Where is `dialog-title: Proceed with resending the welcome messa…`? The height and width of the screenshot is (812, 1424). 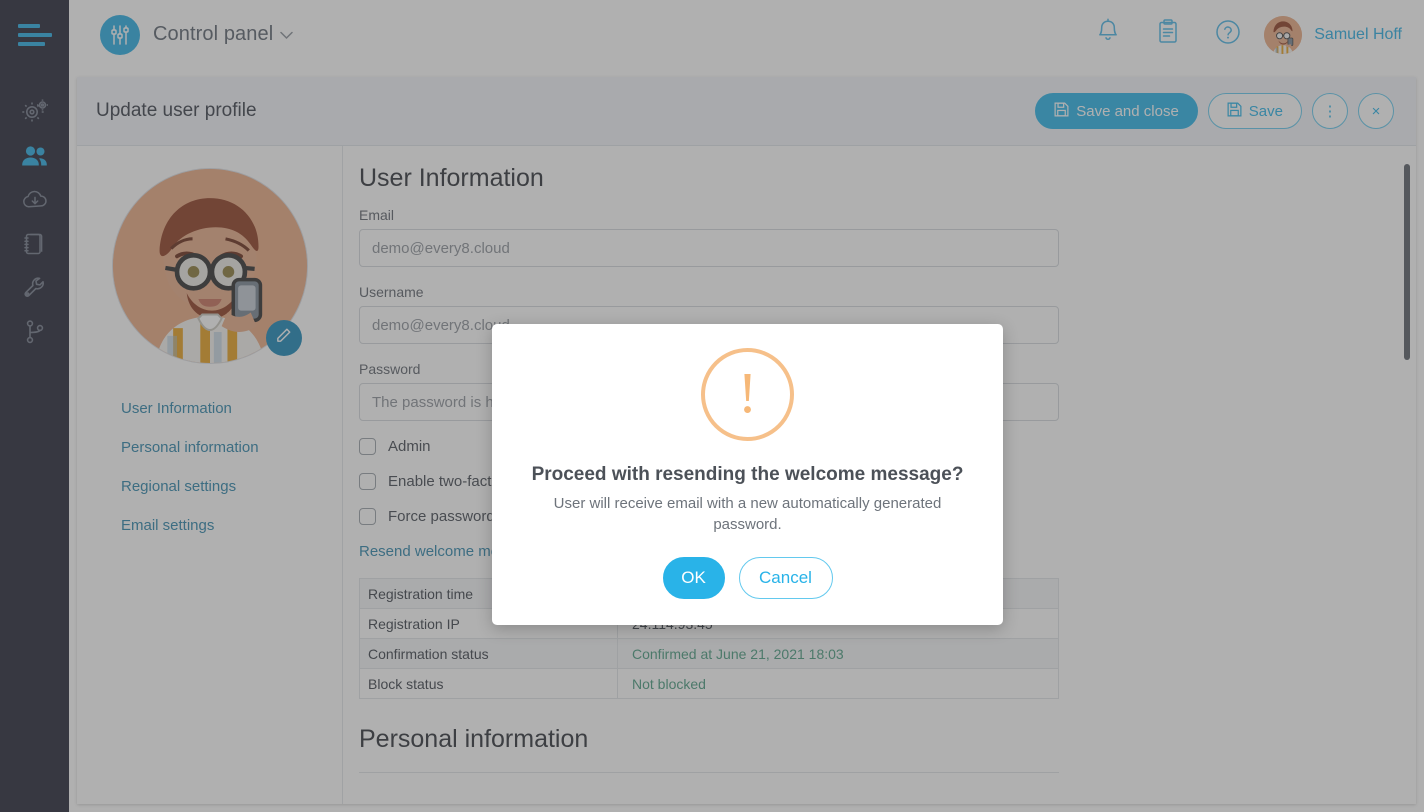
dialog-title: Proceed with resending the welcome messa… is located at coordinates (747, 474).